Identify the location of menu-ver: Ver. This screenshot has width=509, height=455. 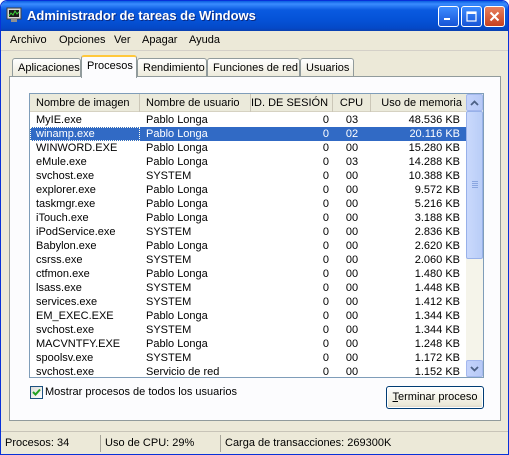
(122, 40).